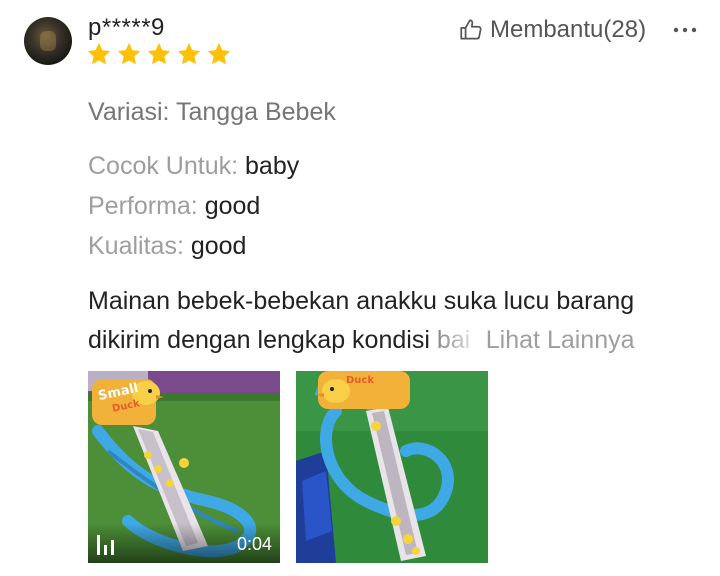 Image resolution: width=720 pixels, height=576 pixels. What do you see at coordinates (136, 246) in the screenshot?
I see `attribute-label: Kualitas:` at bounding box center [136, 246].